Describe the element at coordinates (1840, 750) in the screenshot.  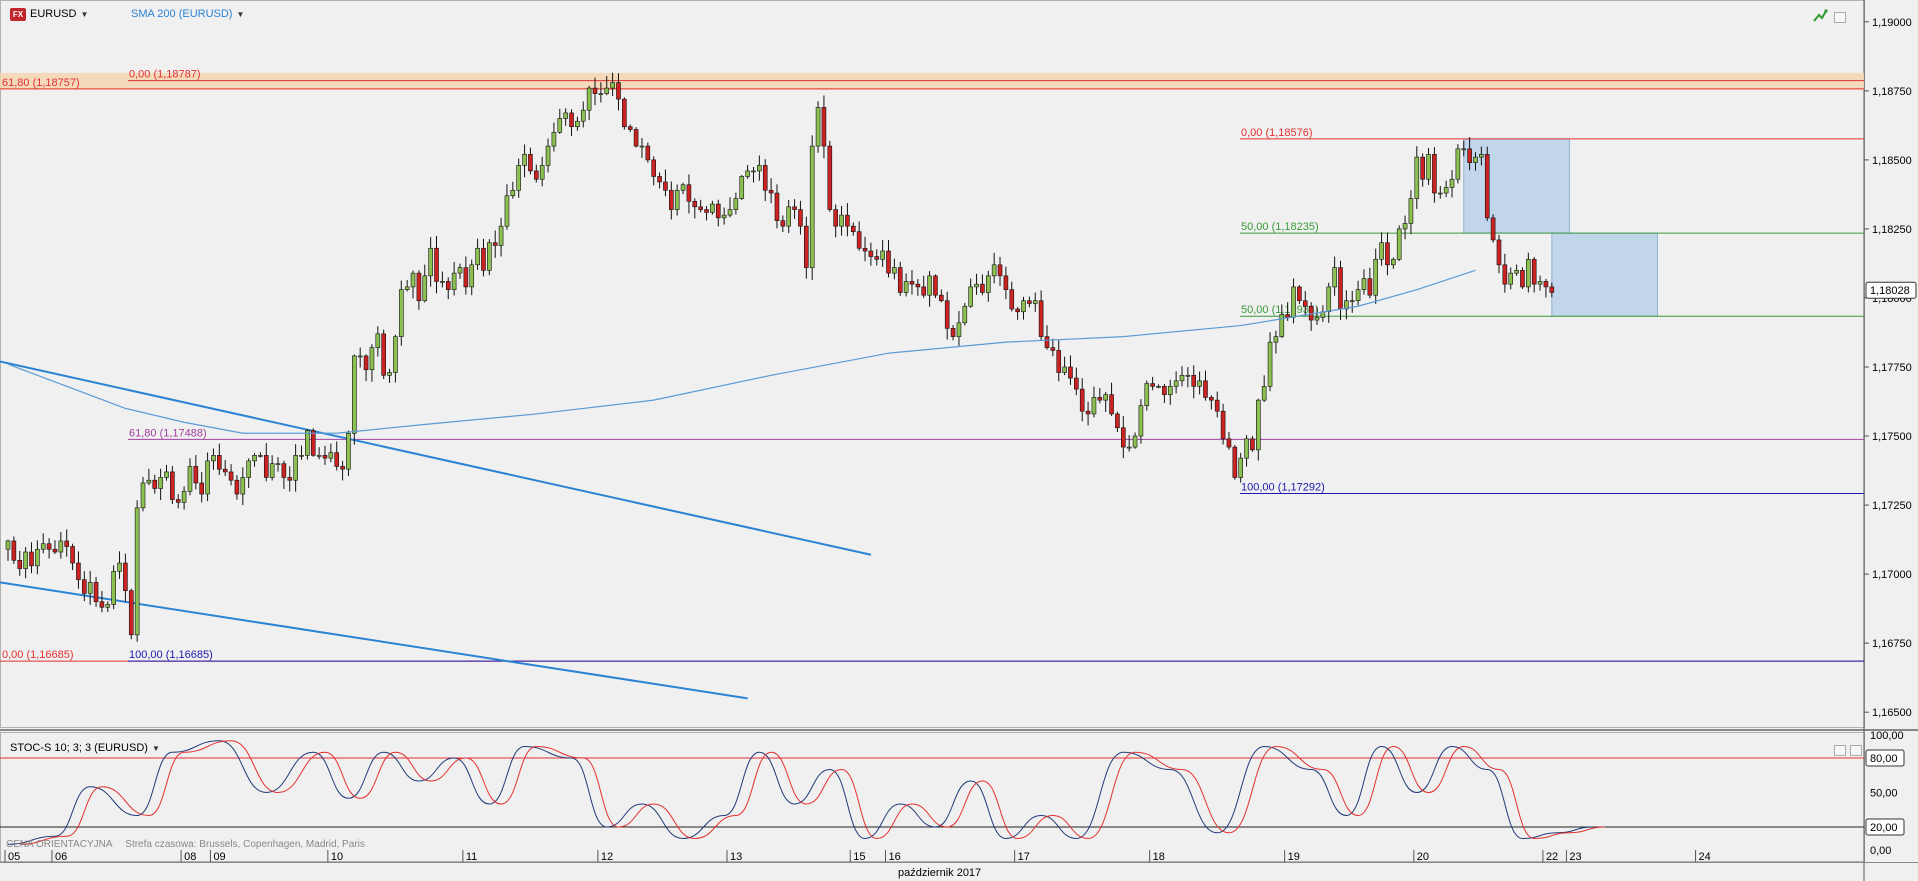
I see `stochastic-restore-button` at that location.